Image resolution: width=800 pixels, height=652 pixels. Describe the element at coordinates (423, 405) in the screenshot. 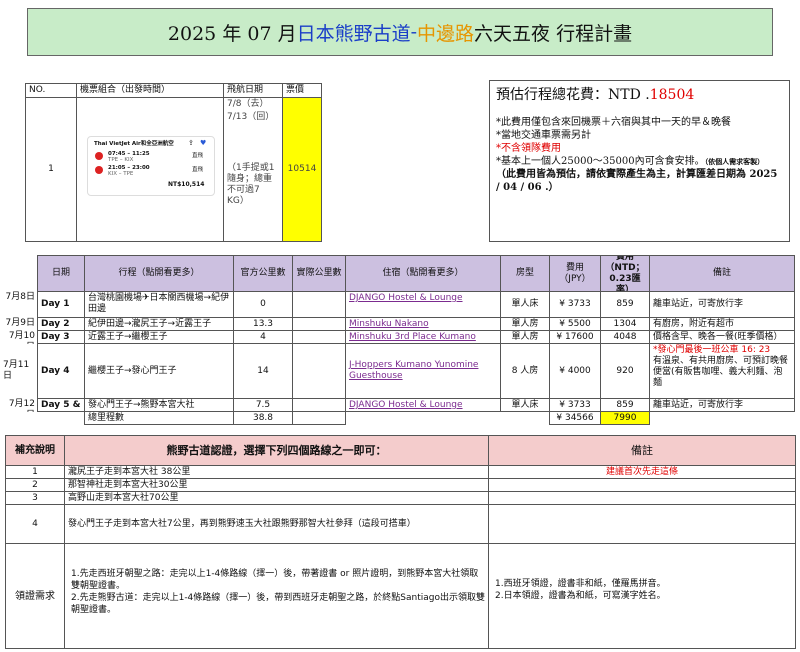

I see `itin-stay-5: DJANGO Hostel & Lounge` at that location.